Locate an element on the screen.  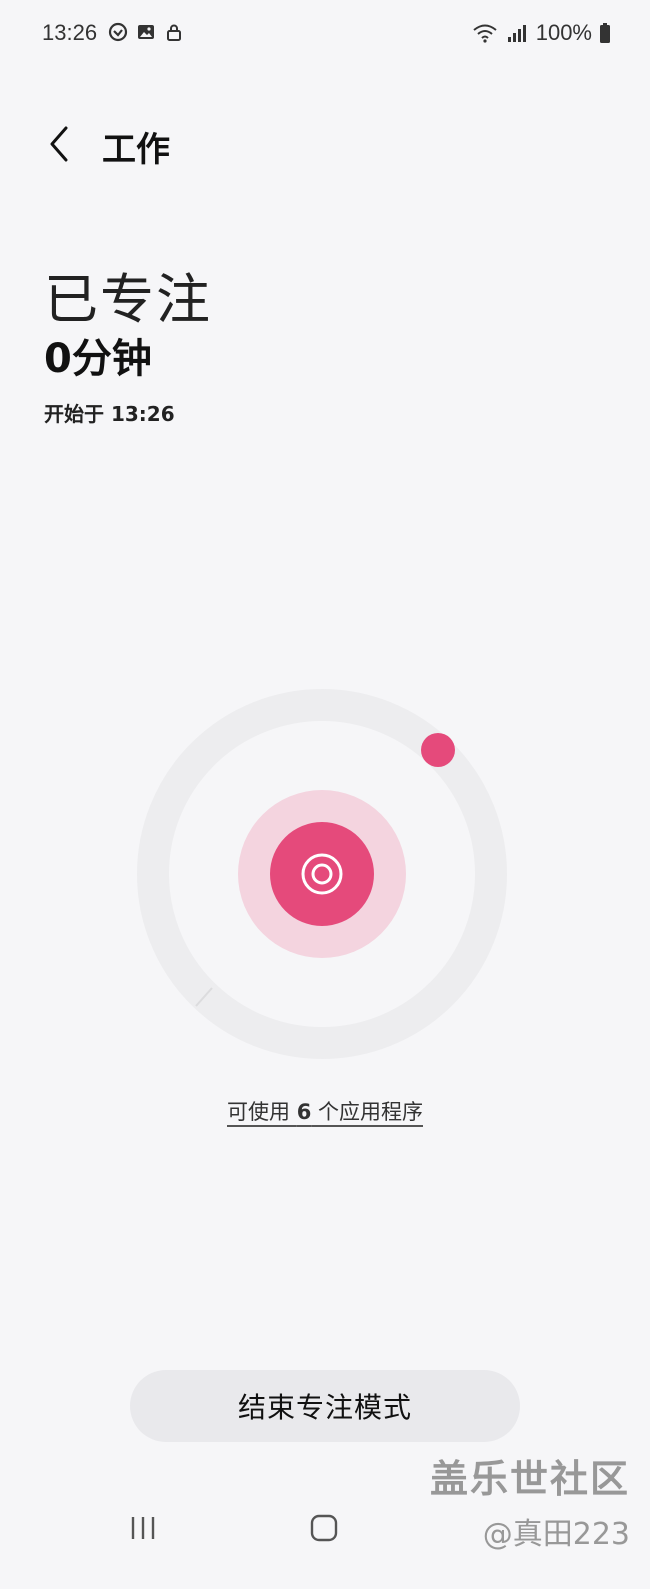
end-focus-label: 结束专注模式 is located at coordinates (324, 1407).